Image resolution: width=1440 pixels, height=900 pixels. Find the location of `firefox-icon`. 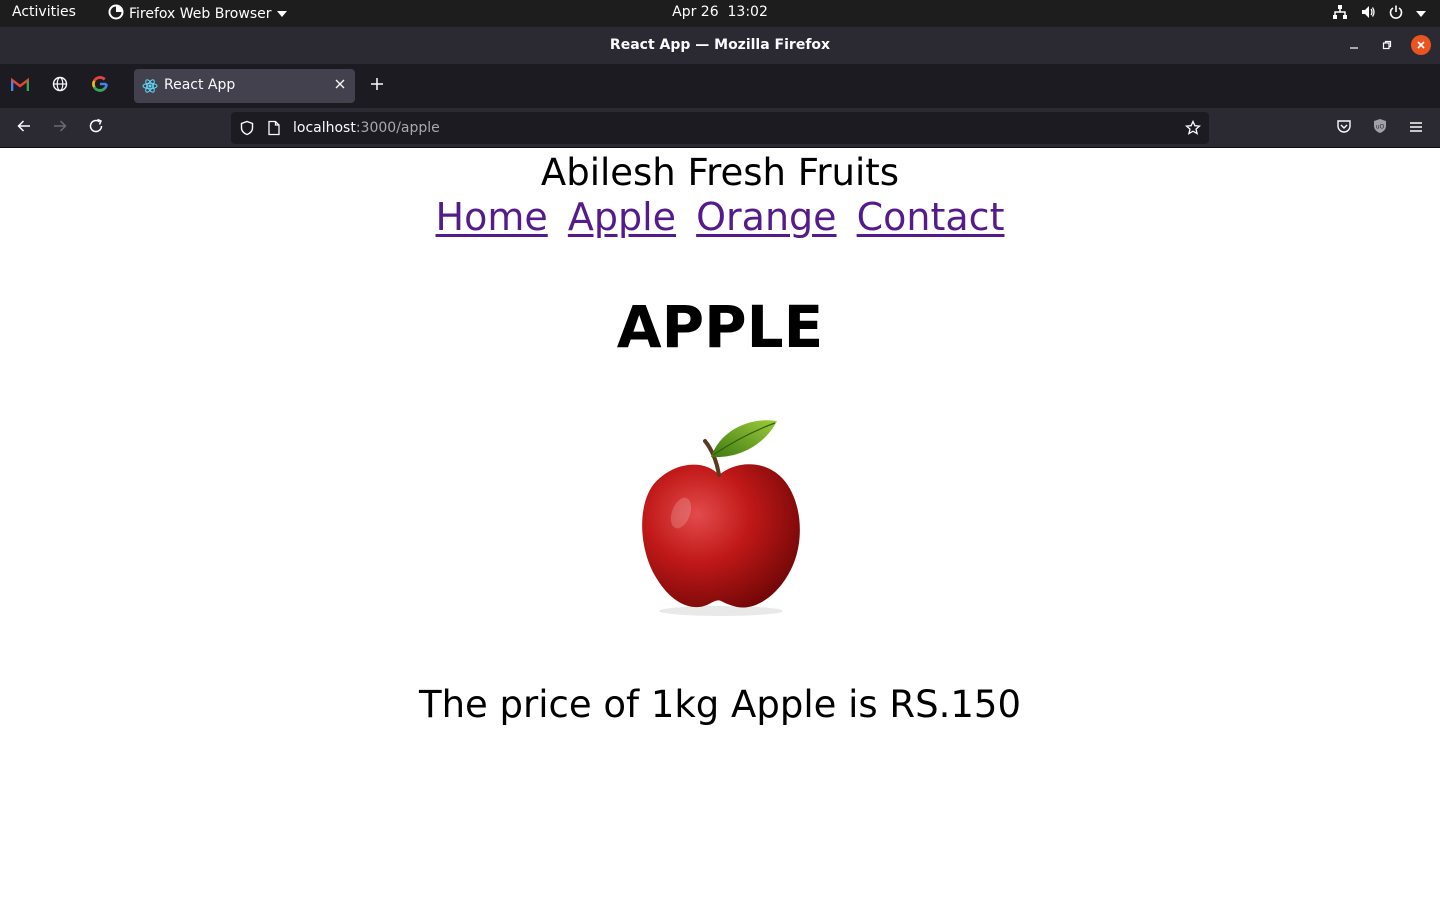

firefox-icon is located at coordinates (116, 14).